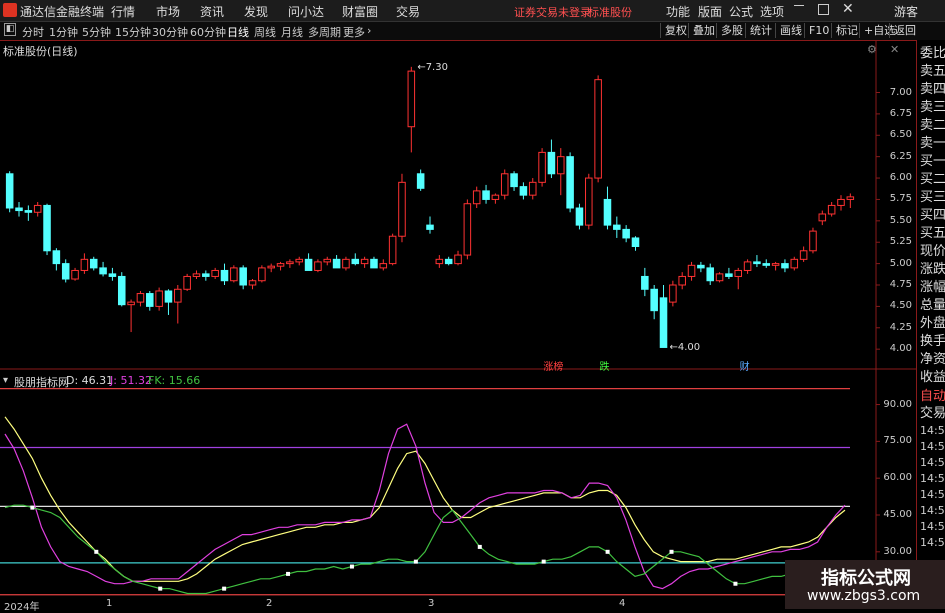  What do you see at coordinates (772, 11) in the screenshot?
I see `menu-xuanxiang: 选项` at bounding box center [772, 11].